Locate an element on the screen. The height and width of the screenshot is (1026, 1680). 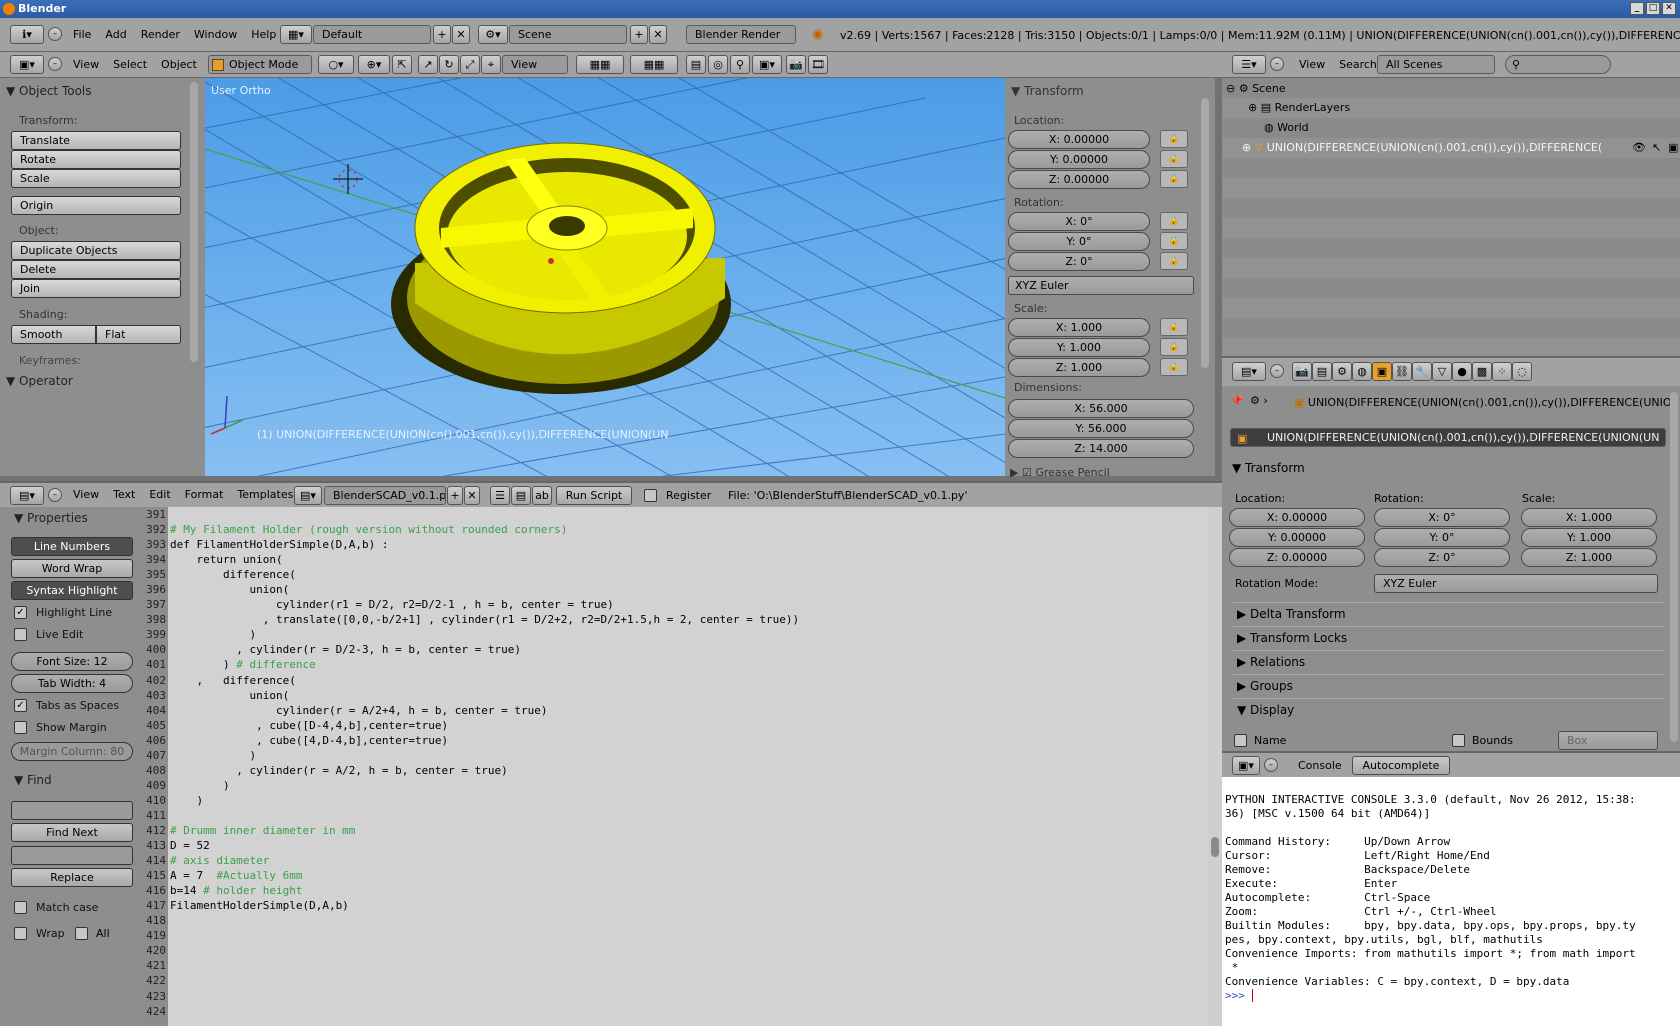
3d-collapse-icon: – is located at coordinates (55, 64).